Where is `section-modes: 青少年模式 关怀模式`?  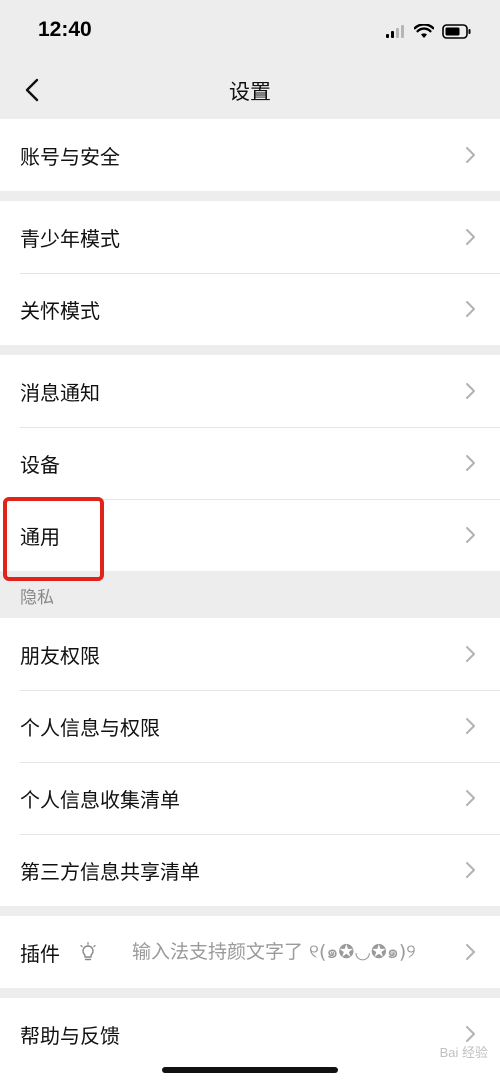 section-modes: 青少年模式 关怀模式 is located at coordinates (250, 273).